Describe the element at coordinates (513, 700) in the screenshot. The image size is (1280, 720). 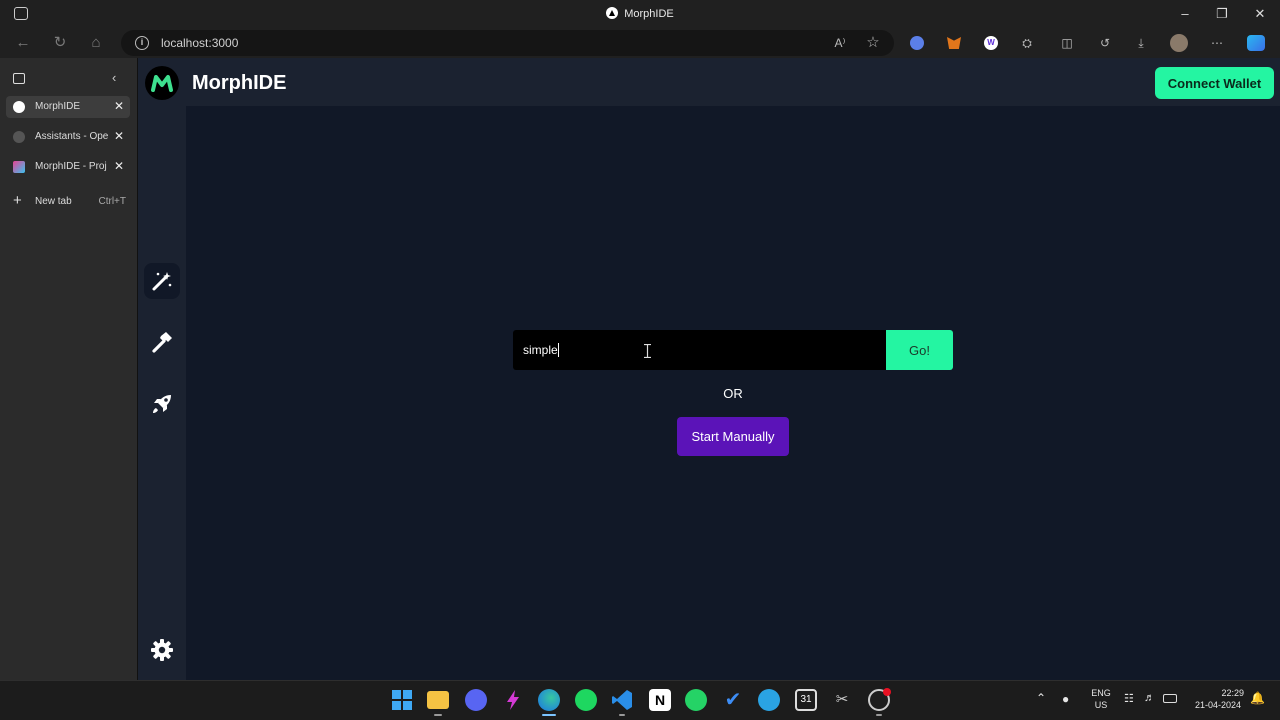
I see `lightning-app-icon` at that location.